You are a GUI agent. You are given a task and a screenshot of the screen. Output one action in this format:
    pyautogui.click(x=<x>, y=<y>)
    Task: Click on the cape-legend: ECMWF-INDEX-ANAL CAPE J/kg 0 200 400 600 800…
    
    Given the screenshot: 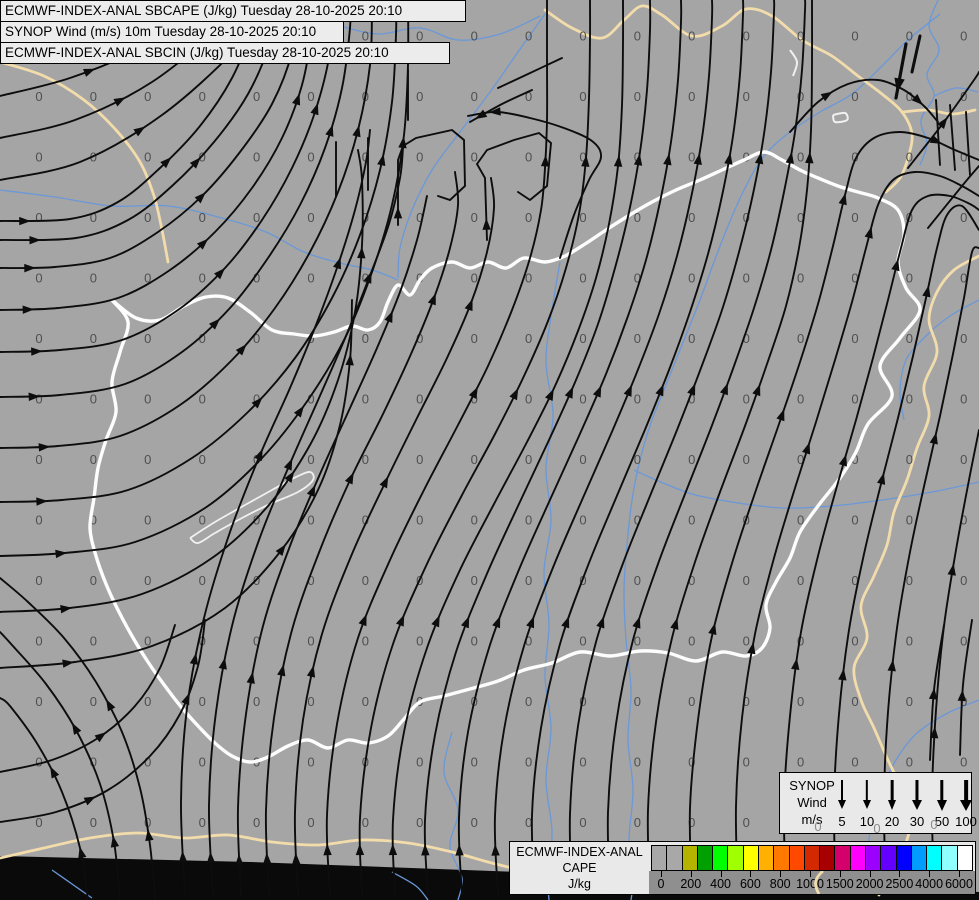 What is the action you would take?
    pyautogui.click(x=742, y=868)
    